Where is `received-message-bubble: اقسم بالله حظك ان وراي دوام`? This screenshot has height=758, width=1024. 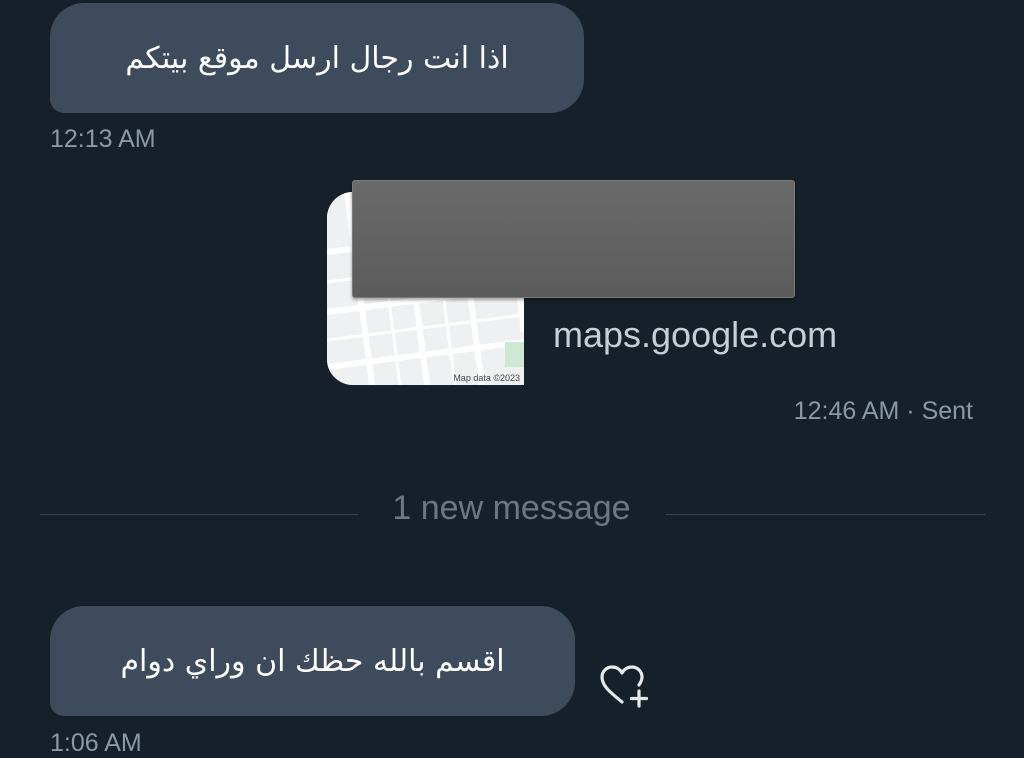
received-message-bubble: اقسم بالله حظك ان وراي دوام is located at coordinates (312, 661).